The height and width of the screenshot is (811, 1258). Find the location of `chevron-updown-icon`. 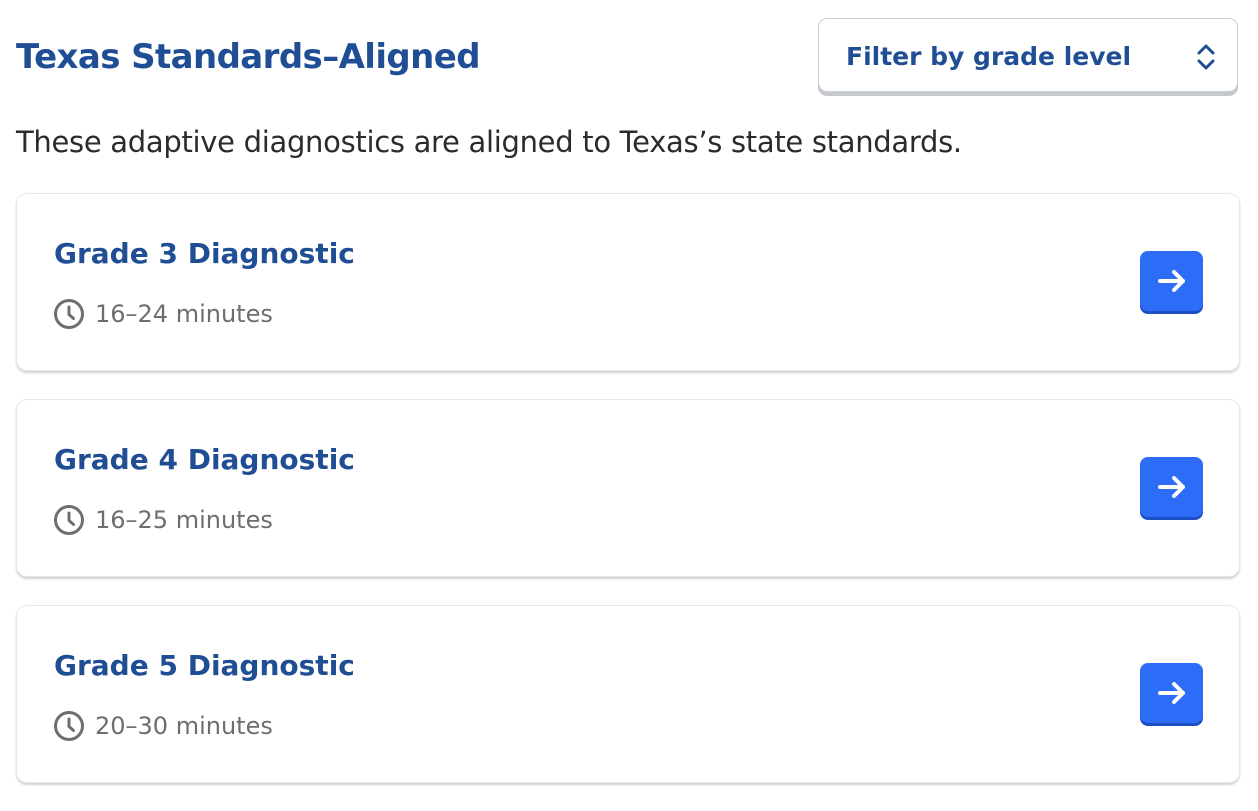

chevron-updown-icon is located at coordinates (1206, 57).